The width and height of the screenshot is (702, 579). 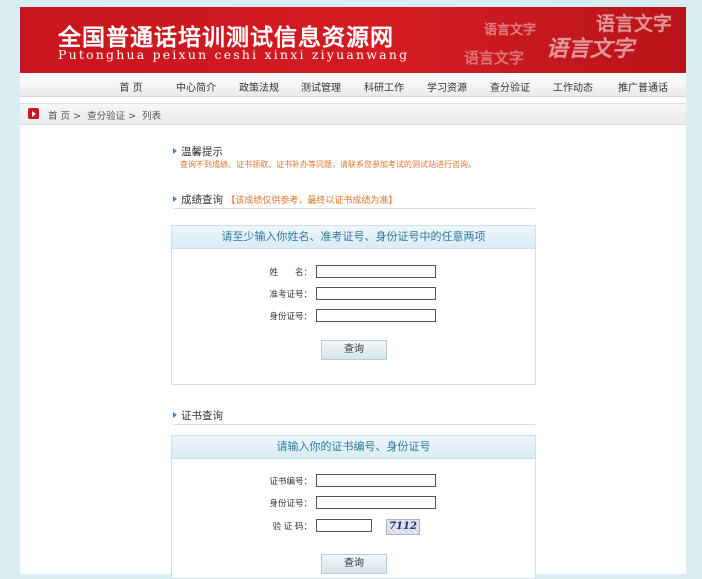 I want to click on name-input, so click(x=376, y=271).